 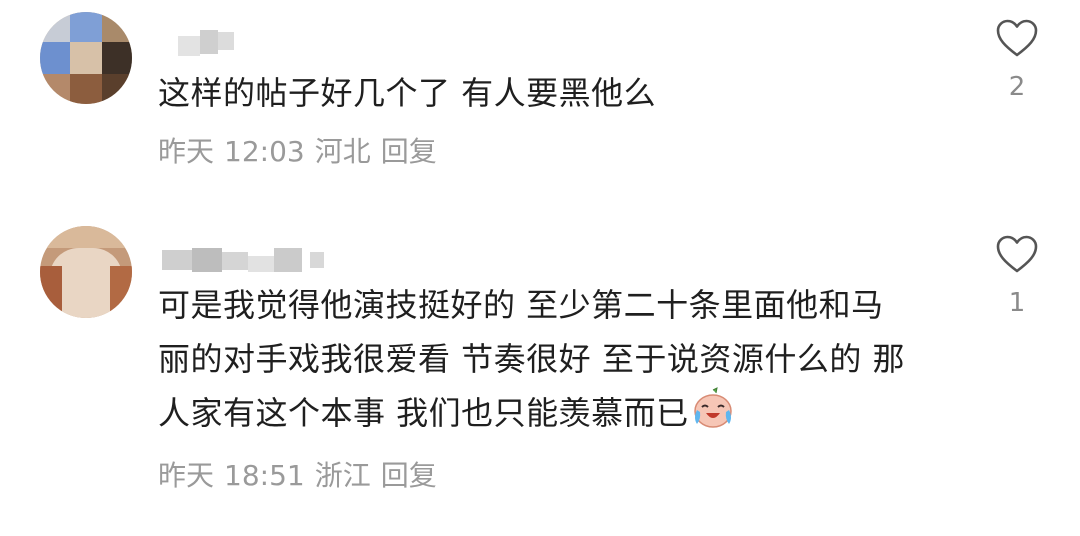 What do you see at coordinates (532, 359) in the screenshot?
I see `comment-text-line: 丽的对手戏我很爱看 节奏很好 至于说资源什么的 那` at bounding box center [532, 359].